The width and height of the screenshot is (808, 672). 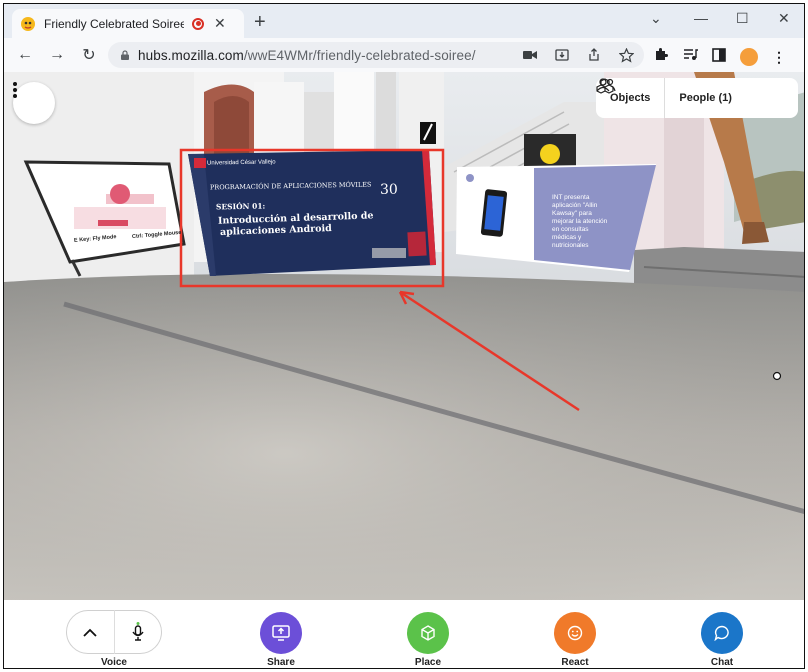 I want to click on microphone-icon, so click(x=138, y=631).